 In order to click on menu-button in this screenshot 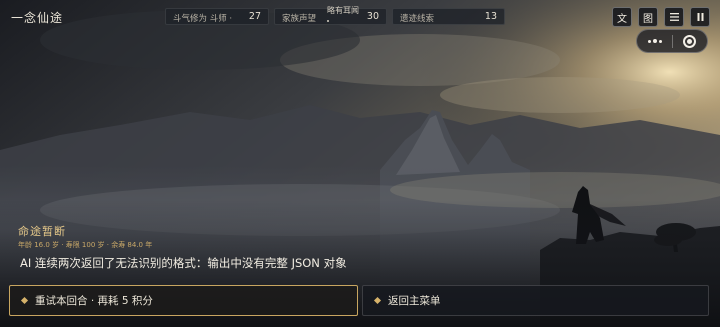, I will do `click(674, 17)`.